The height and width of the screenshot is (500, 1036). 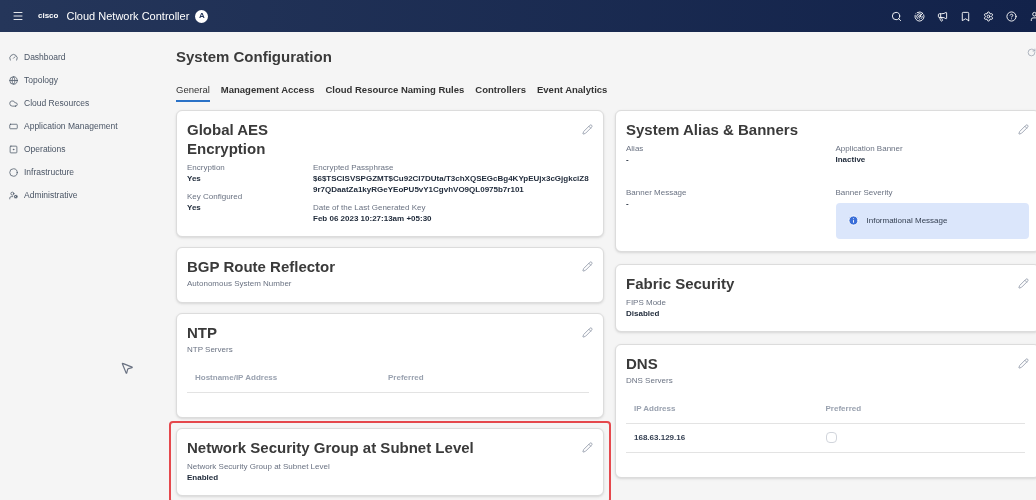 What do you see at coordinates (193, 92) in the screenshot?
I see `tab: General` at bounding box center [193, 92].